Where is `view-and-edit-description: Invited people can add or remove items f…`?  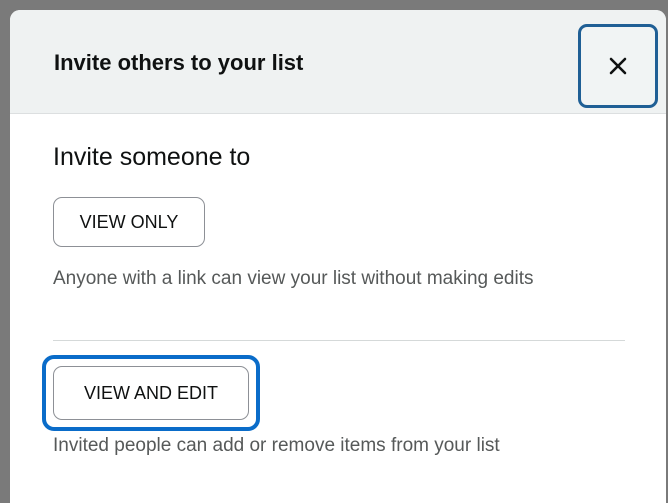 view-and-edit-description: Invited people can add or remove items f… is located at coordinates (276, 445).